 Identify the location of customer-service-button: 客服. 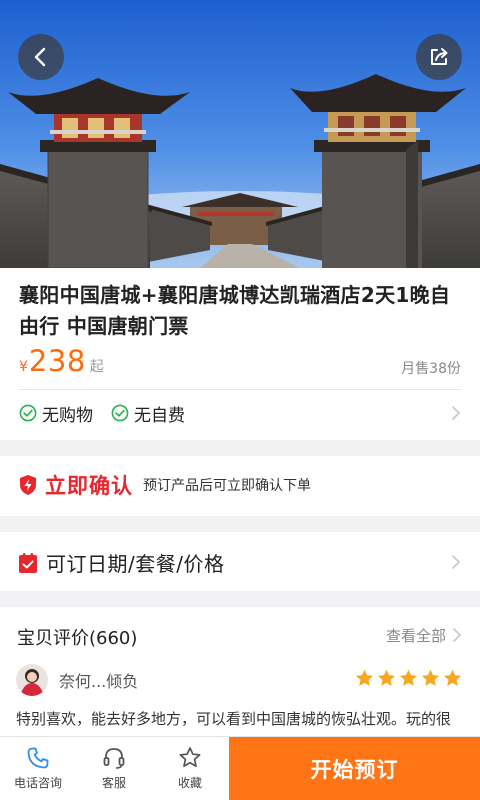
(114, 768).